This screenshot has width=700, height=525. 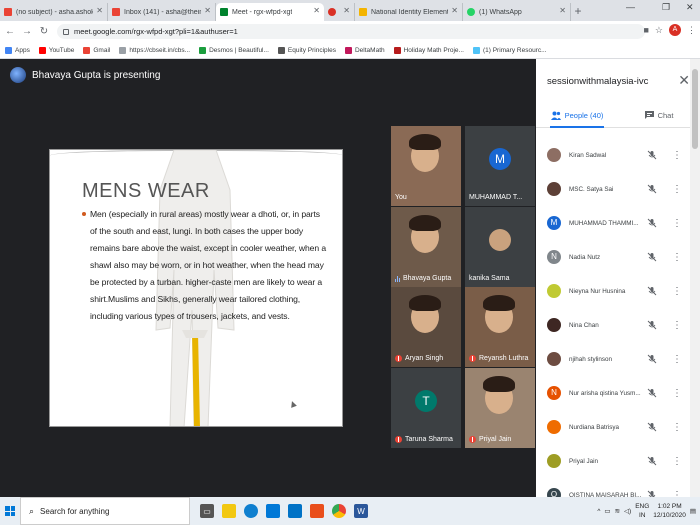 What do you see at coordinates (10, 511) in the screenshot?
I see `start-button` at bounding box center [10, 511].